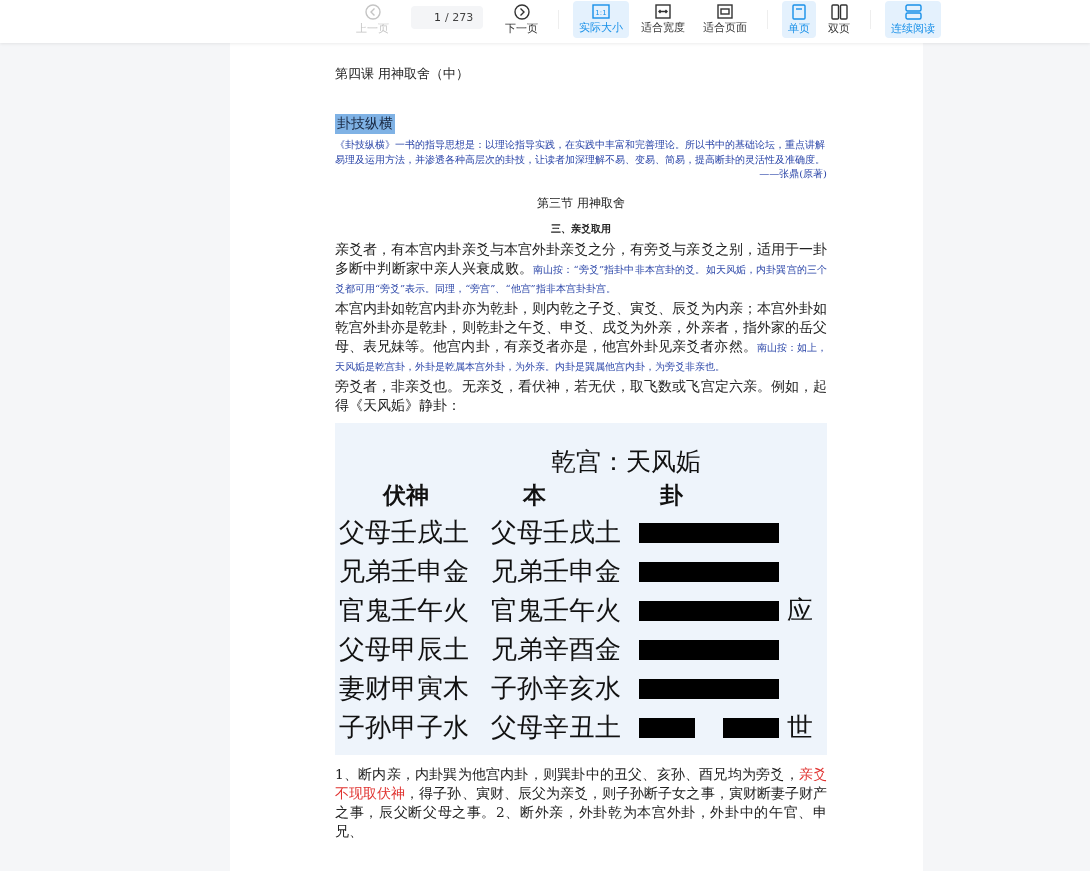 Image resolution: width=1090 pixels, height=871 pixels. What do you see at coordinates (581, 229) in the screenshot?
I see `subsection-title: 三、亲爻取用` at bounding box center [581, 229].